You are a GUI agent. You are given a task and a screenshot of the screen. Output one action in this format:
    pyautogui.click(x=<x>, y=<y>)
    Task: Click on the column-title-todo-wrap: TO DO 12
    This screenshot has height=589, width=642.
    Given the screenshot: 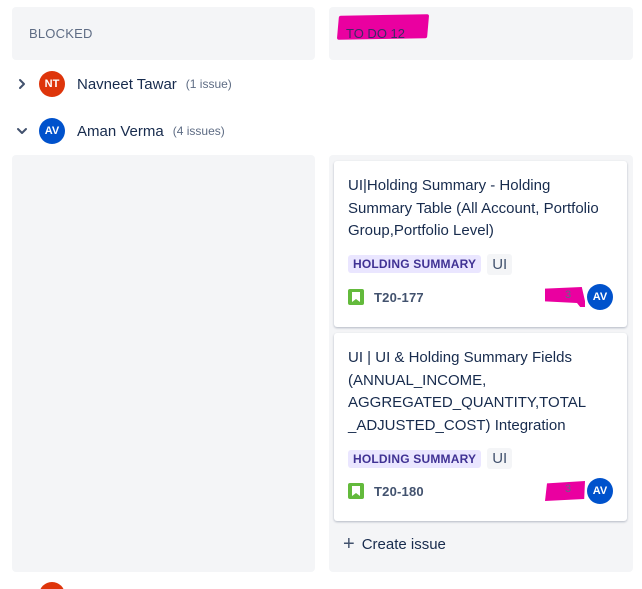 What is the action you would take?
    pyautogui.click(x=383, y=28)
    